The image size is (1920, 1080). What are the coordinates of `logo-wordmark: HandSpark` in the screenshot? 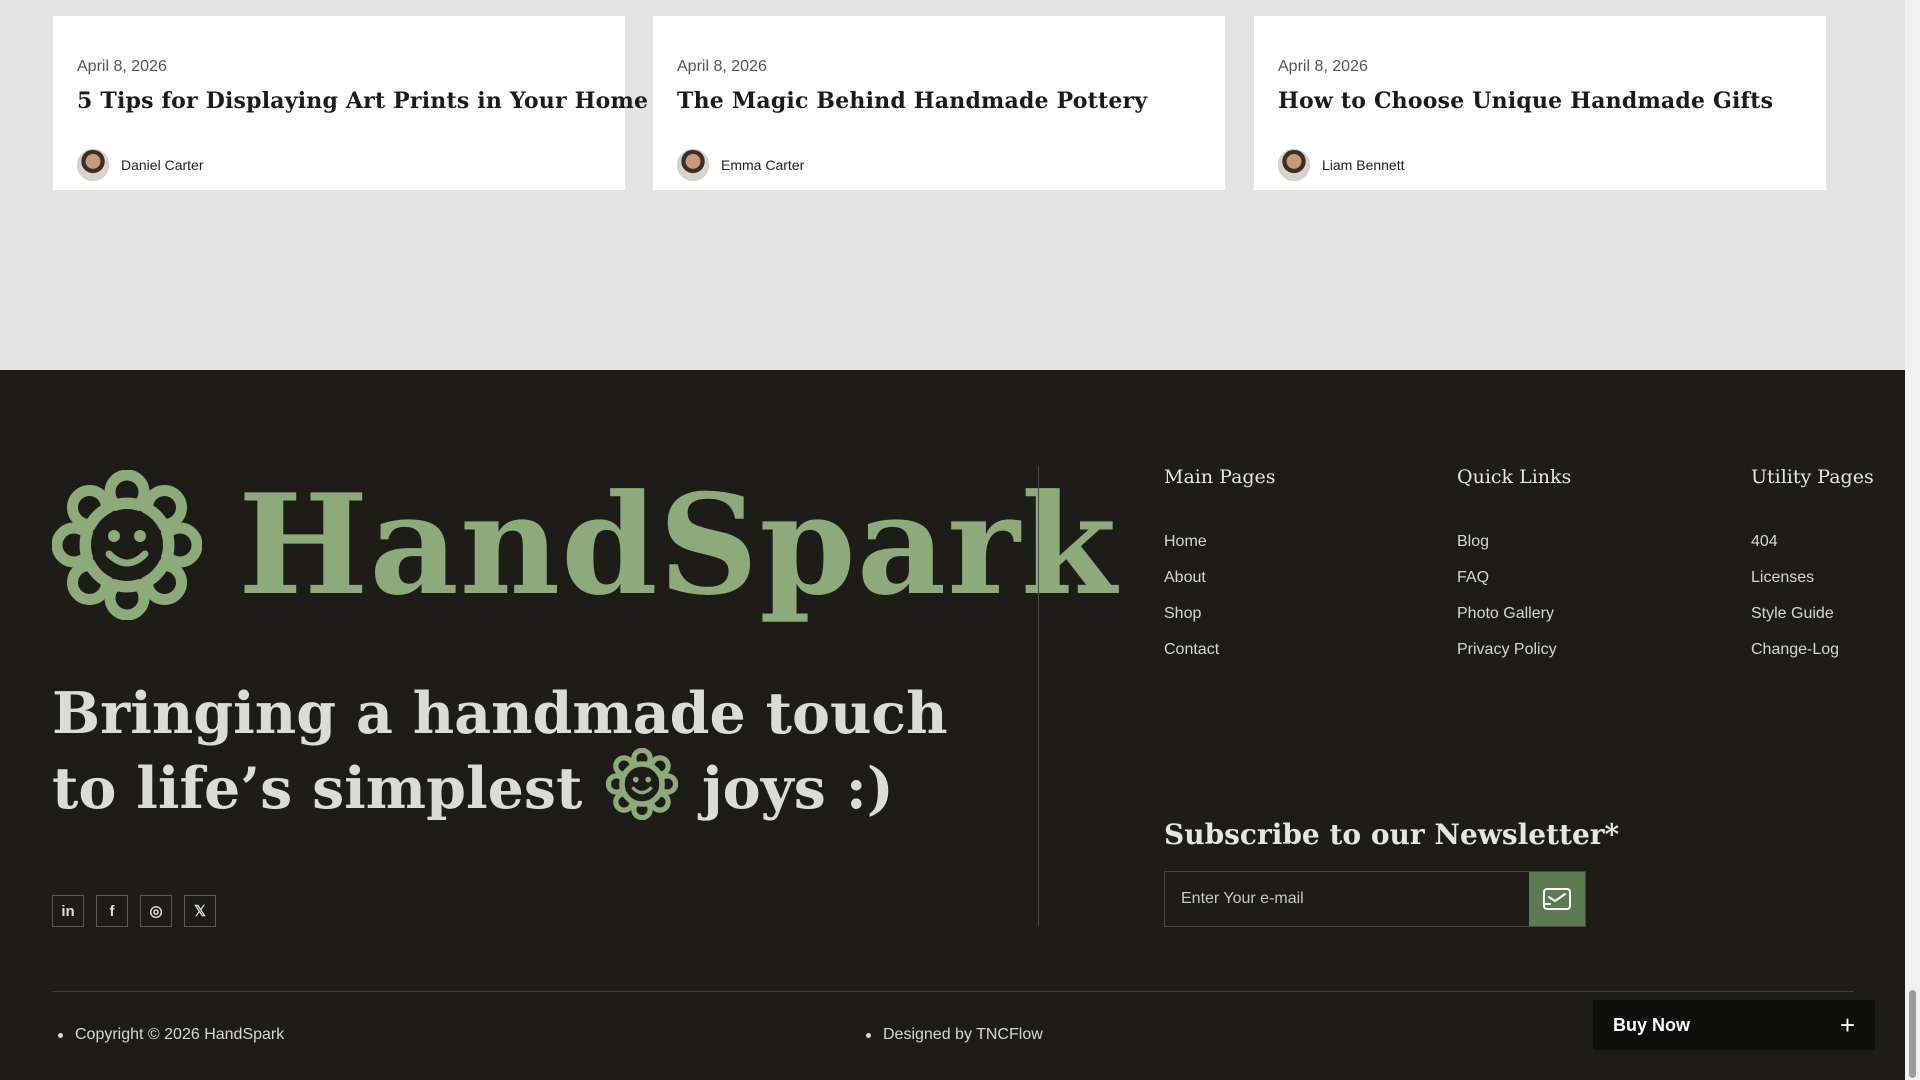 It's located at (678, 544).